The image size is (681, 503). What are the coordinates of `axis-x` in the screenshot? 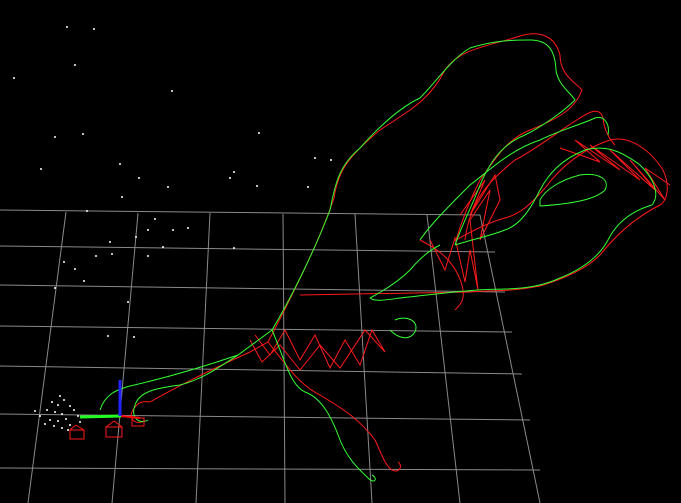 It's located at (130, 417).